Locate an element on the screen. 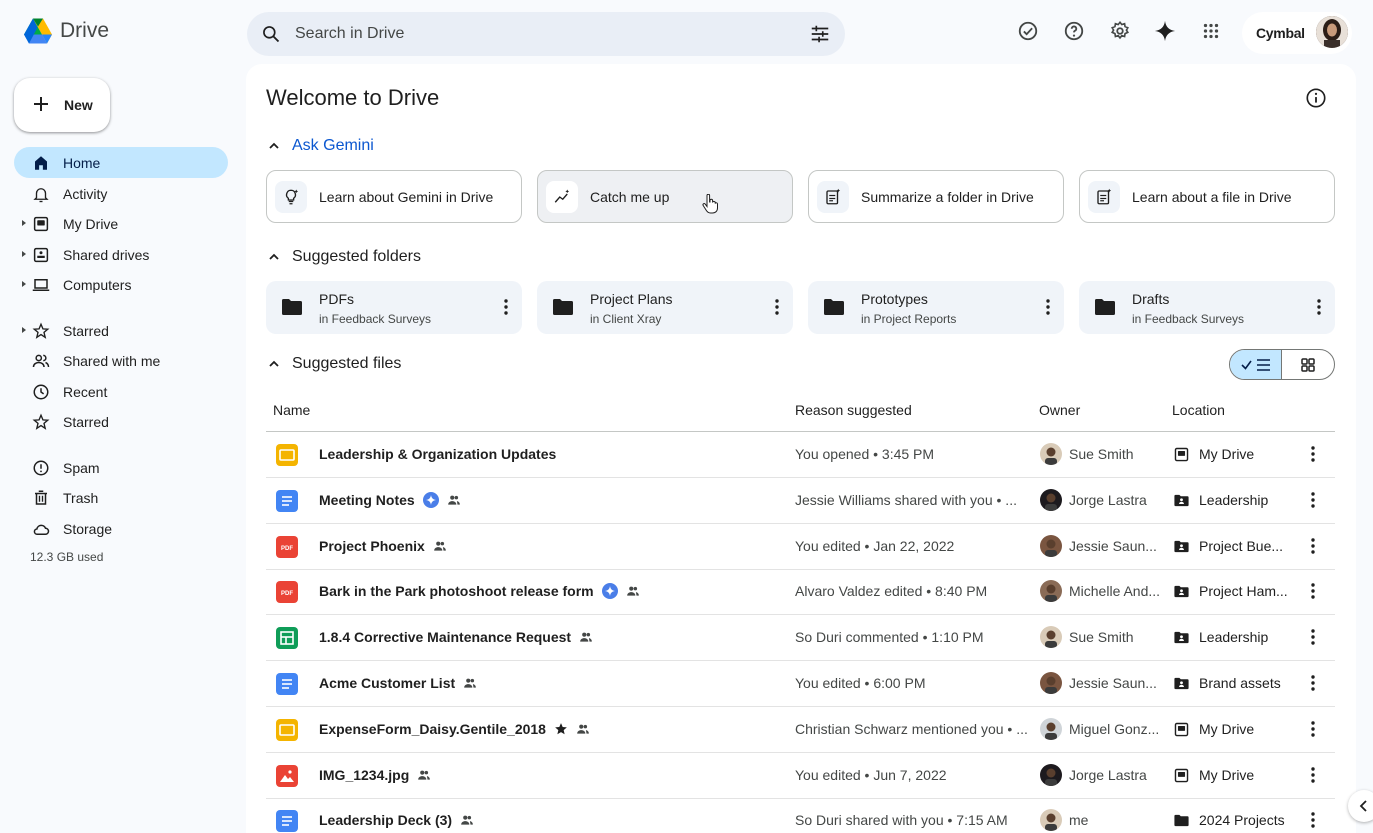 The image size is (1373, 833). sidebar-item-computers: Computers is located at coordinates (121, 284).